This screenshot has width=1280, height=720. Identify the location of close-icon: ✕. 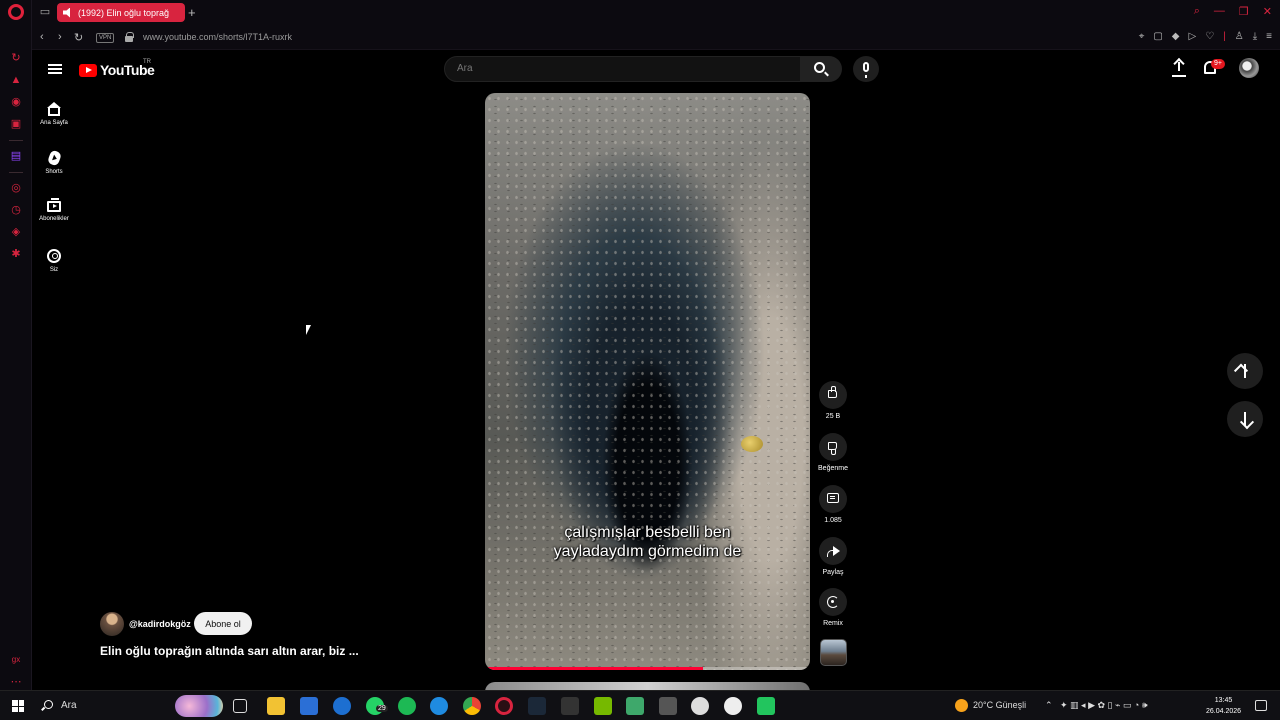
(1267, 11).